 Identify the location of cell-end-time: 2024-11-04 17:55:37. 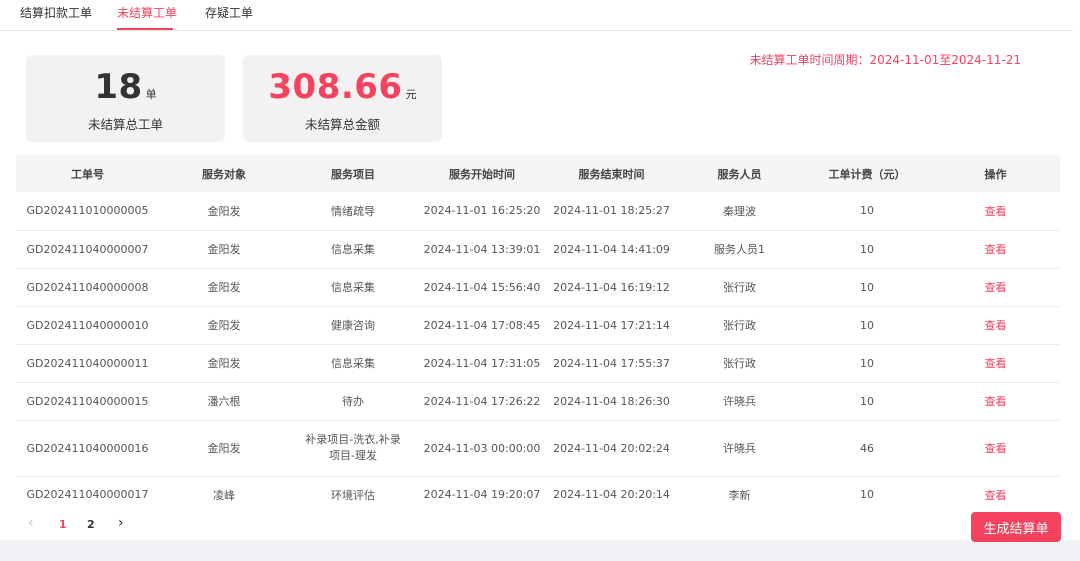
(611, 363).